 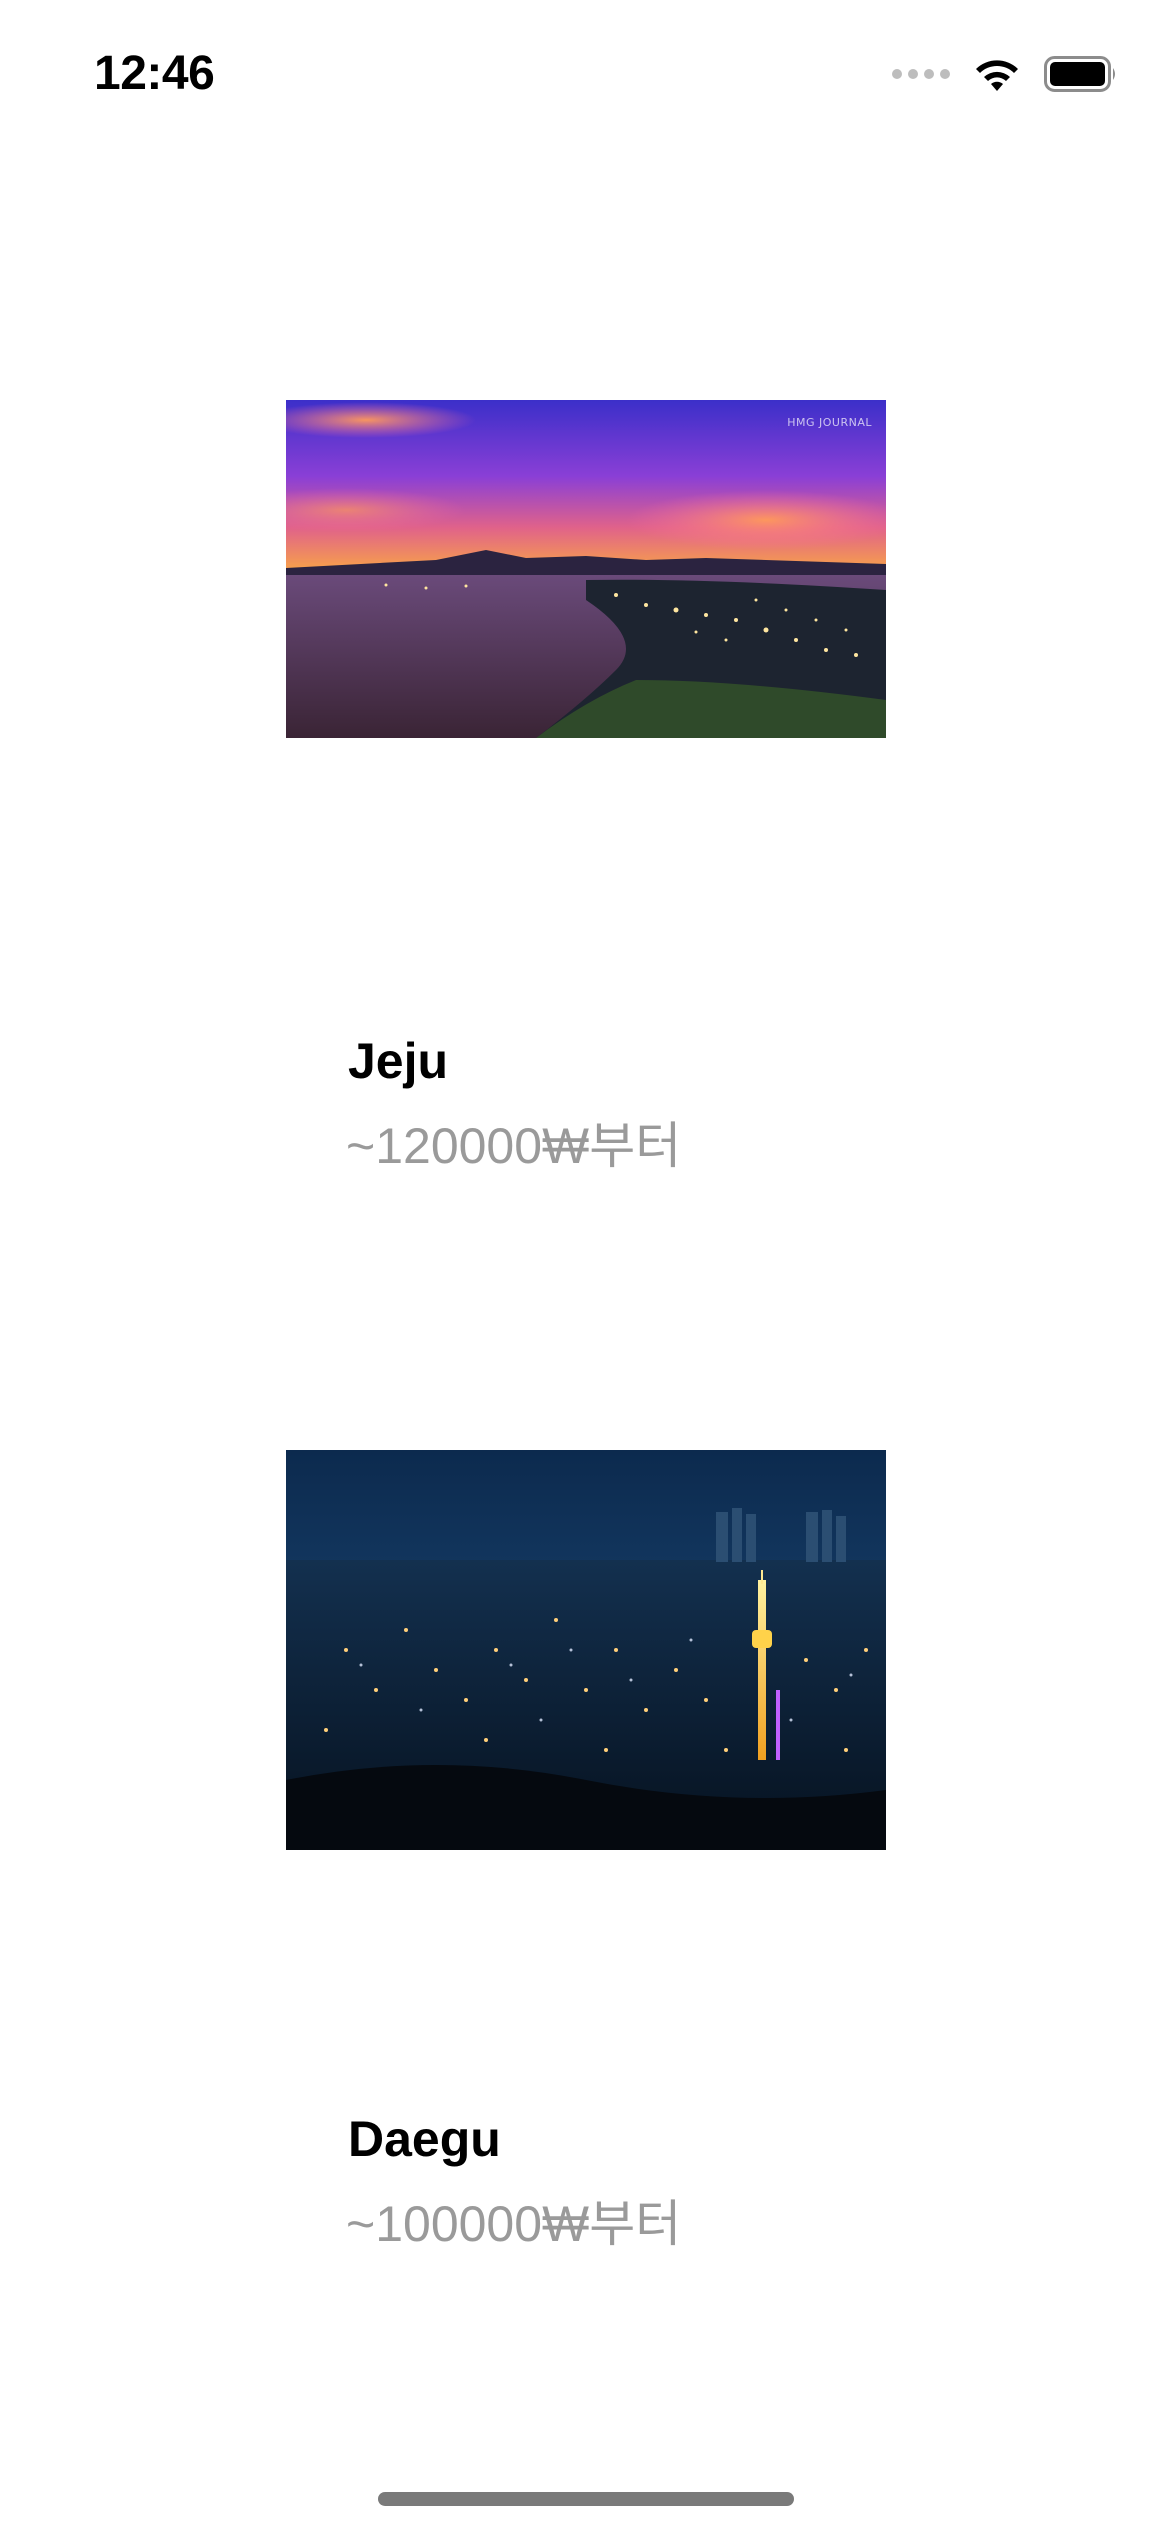 I want to click on home-indicator, so click(x=586, y=2499).